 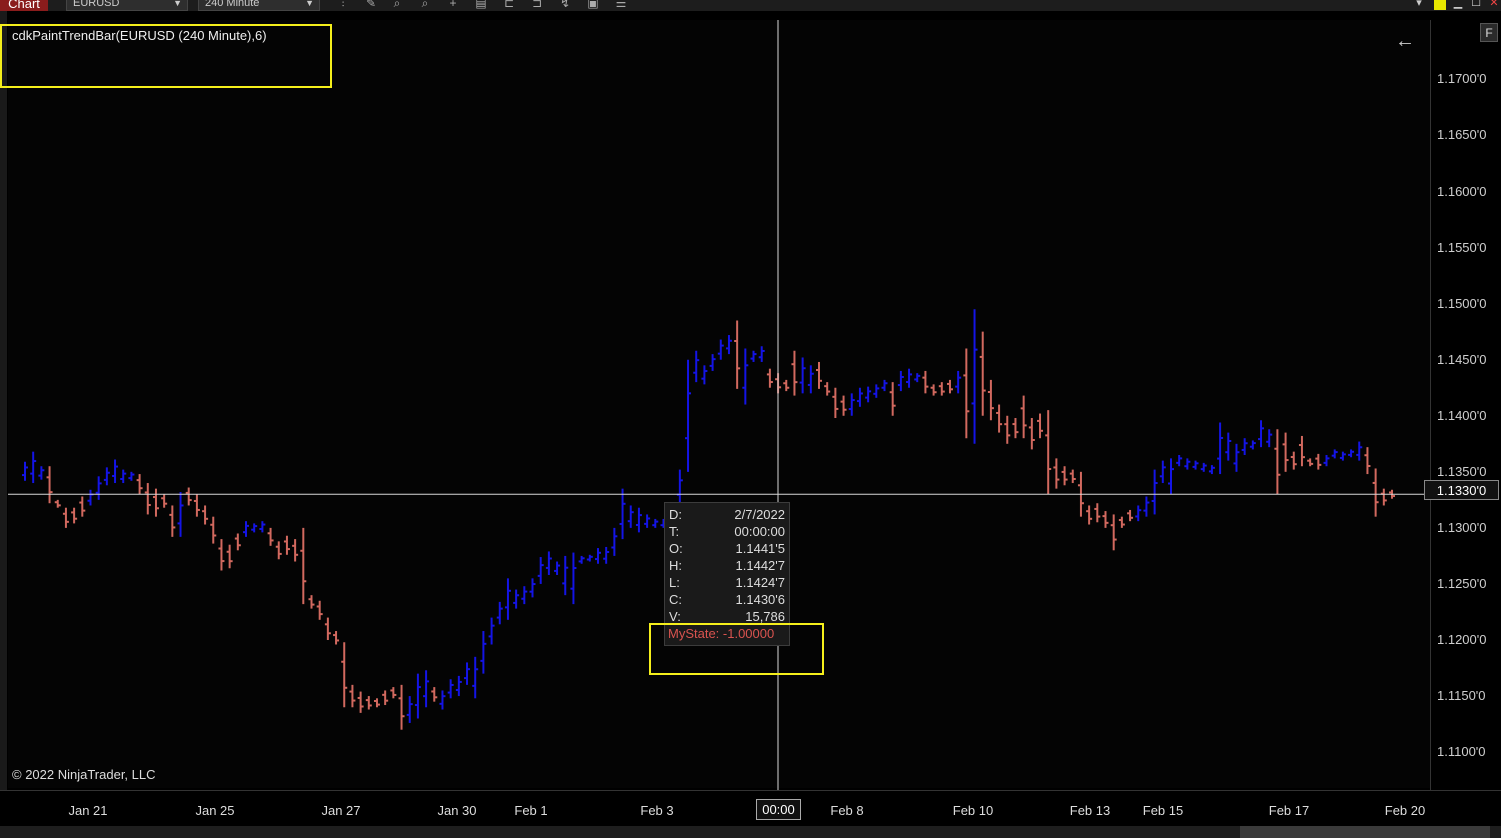 What do you see at coordinates (847, 810) in the screenshot?
I see `time-tick-label: Feb 8` at bounding box center [847, 810].